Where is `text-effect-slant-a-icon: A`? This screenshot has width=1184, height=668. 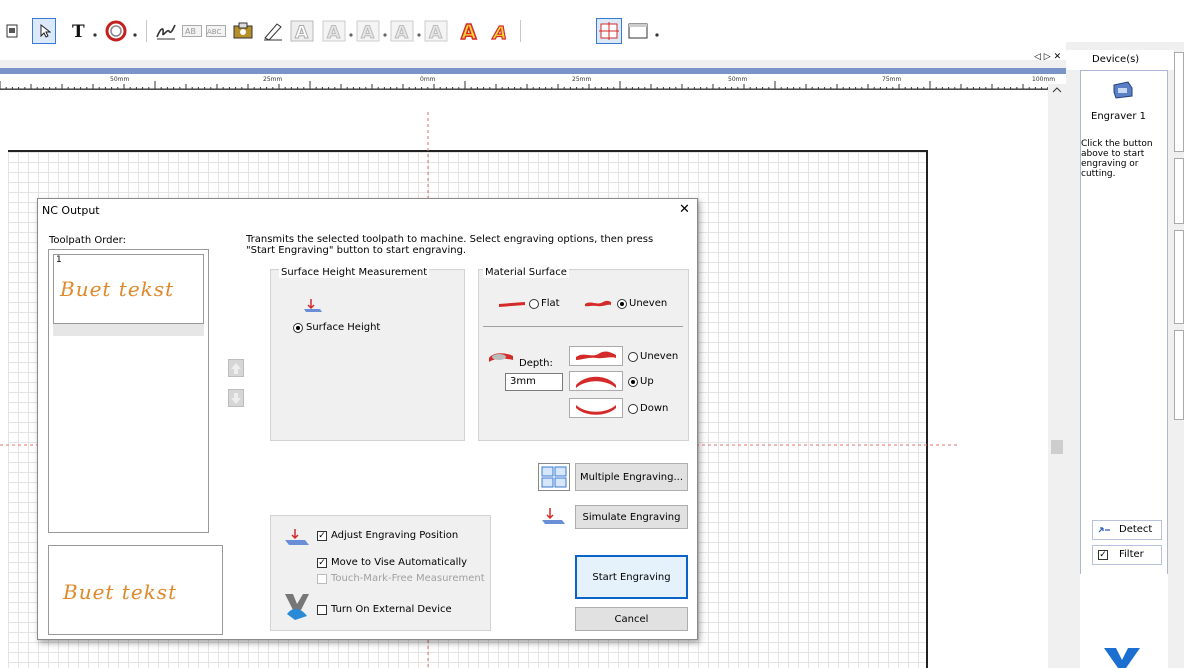
text-effect-slant-a-icon: A is located at coordinates (502, 31).